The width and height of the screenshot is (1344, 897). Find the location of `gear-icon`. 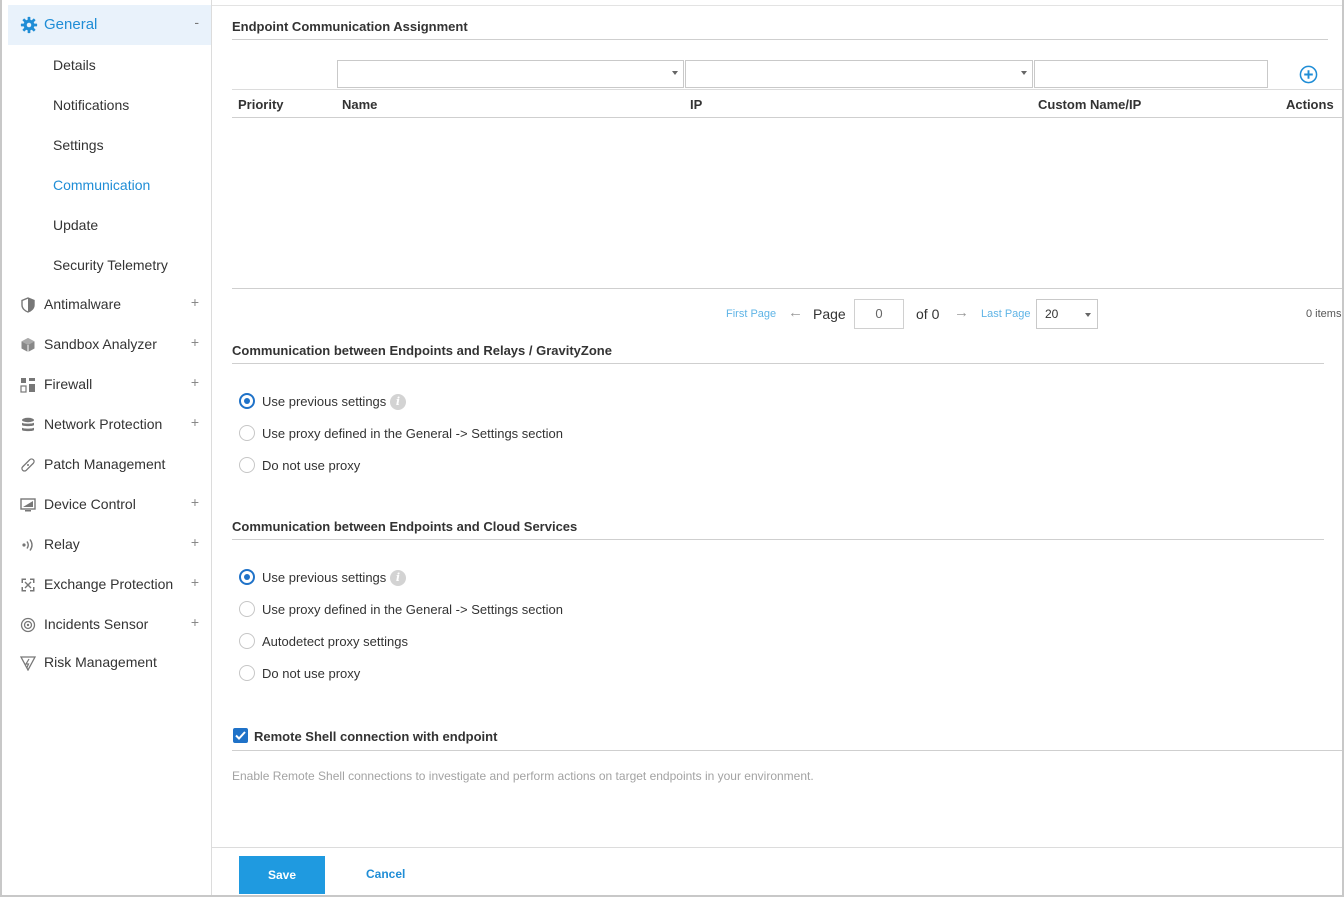

gear-icon is located at coordinates (29, 25).